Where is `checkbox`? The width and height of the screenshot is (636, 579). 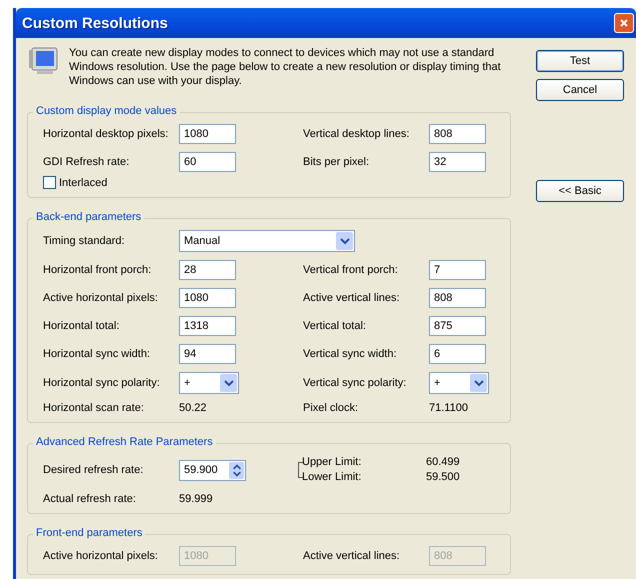
checkbox is located at coordinates (49, 182).